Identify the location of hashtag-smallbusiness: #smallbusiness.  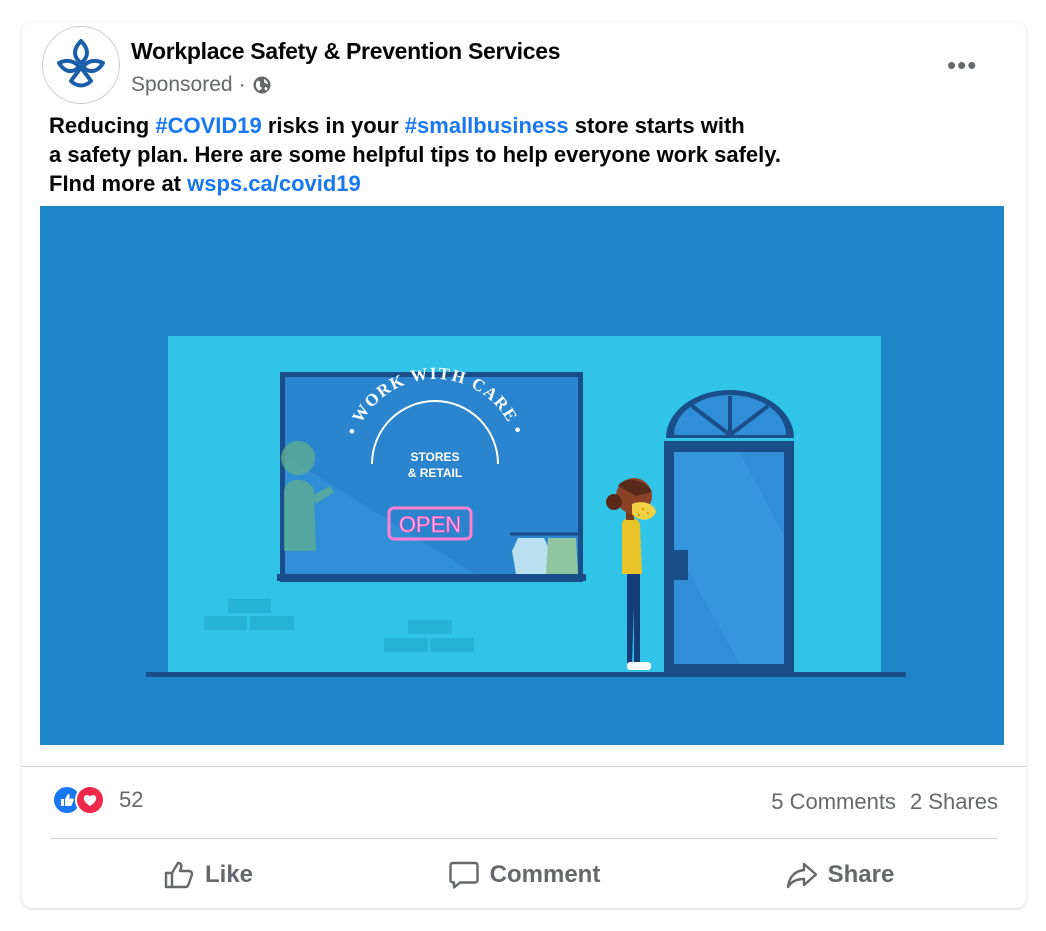
(487, 125).